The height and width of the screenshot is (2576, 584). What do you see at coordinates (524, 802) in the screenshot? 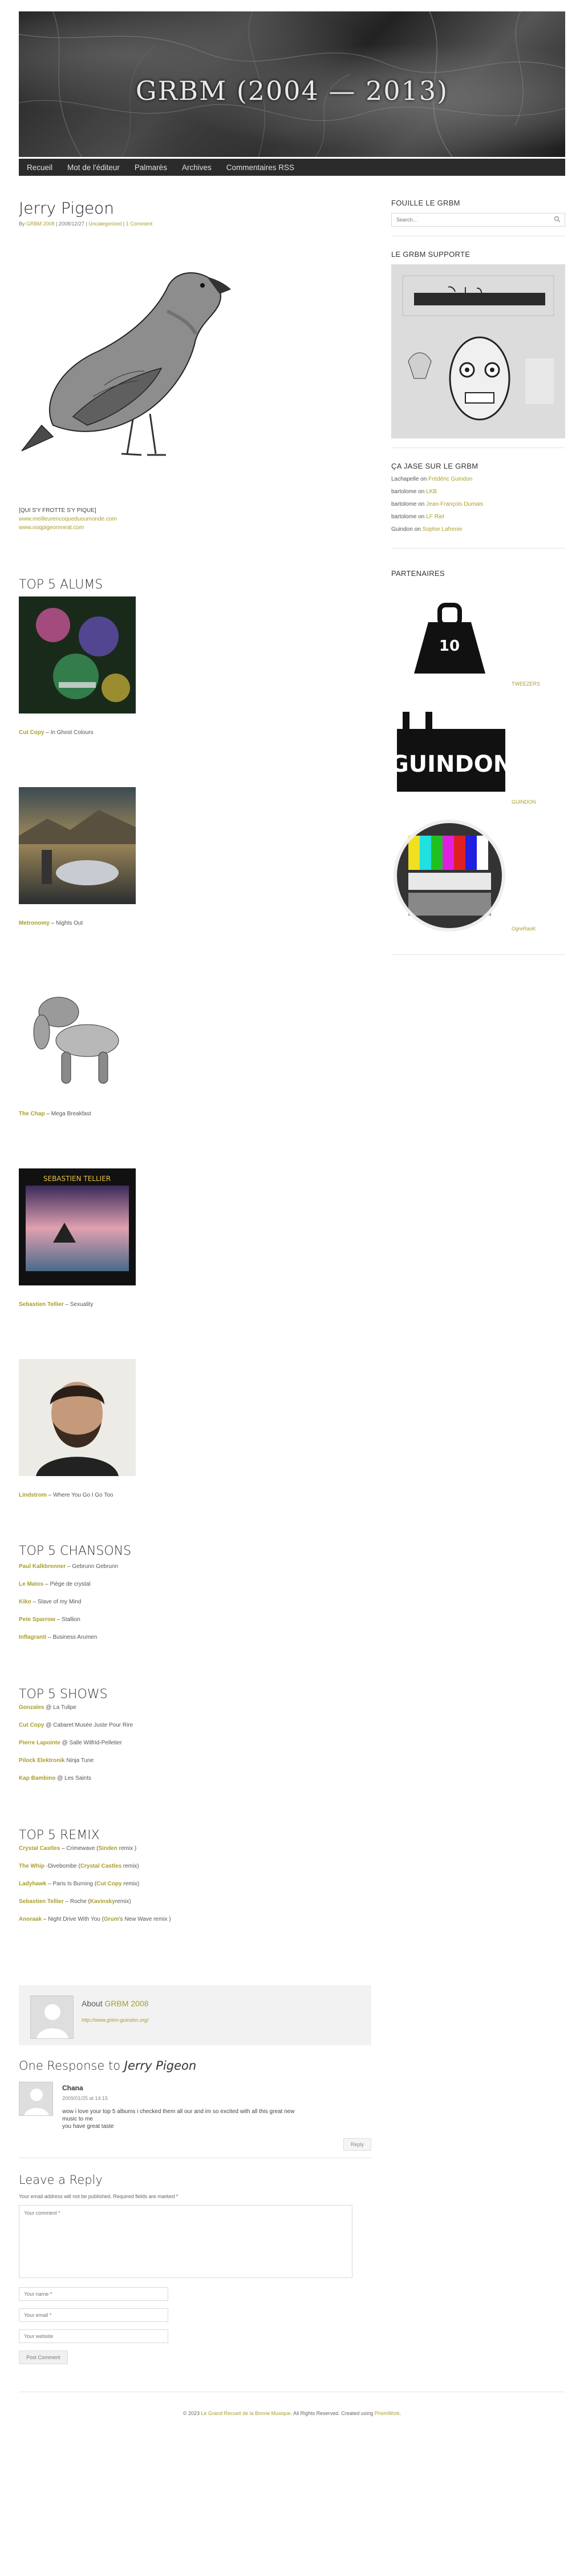
I see `partner-link: GUINDON` at bounding box center [524, 802].